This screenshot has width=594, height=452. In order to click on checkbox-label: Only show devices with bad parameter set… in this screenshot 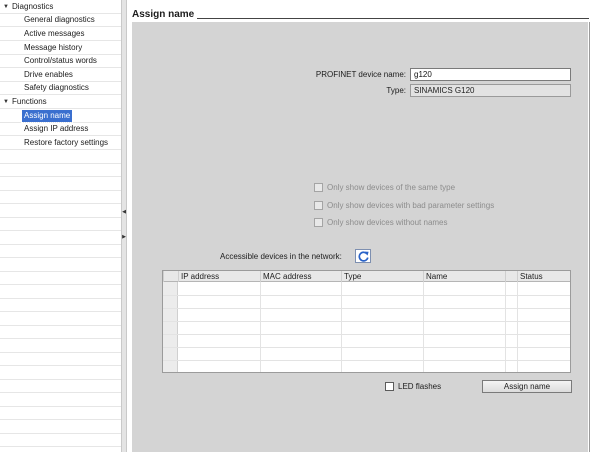, I will do `click(411, 205)`.